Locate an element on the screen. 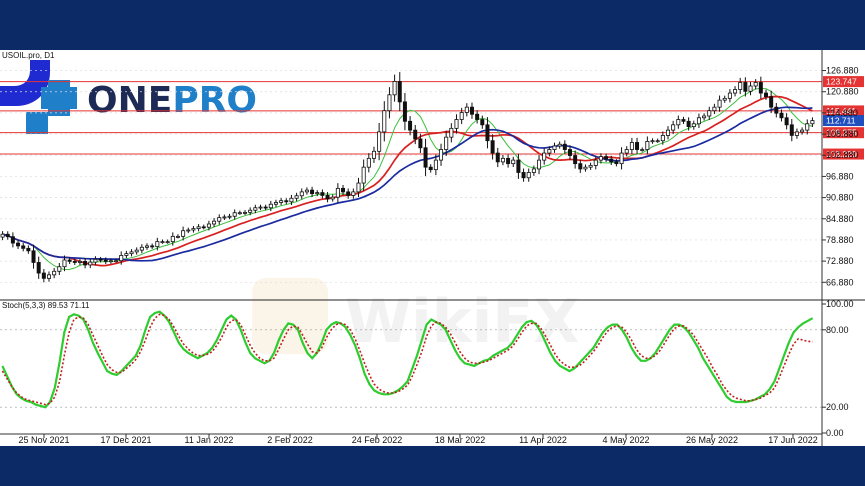  price-tick-label: 90.880 is located at coordinates (840, 198).